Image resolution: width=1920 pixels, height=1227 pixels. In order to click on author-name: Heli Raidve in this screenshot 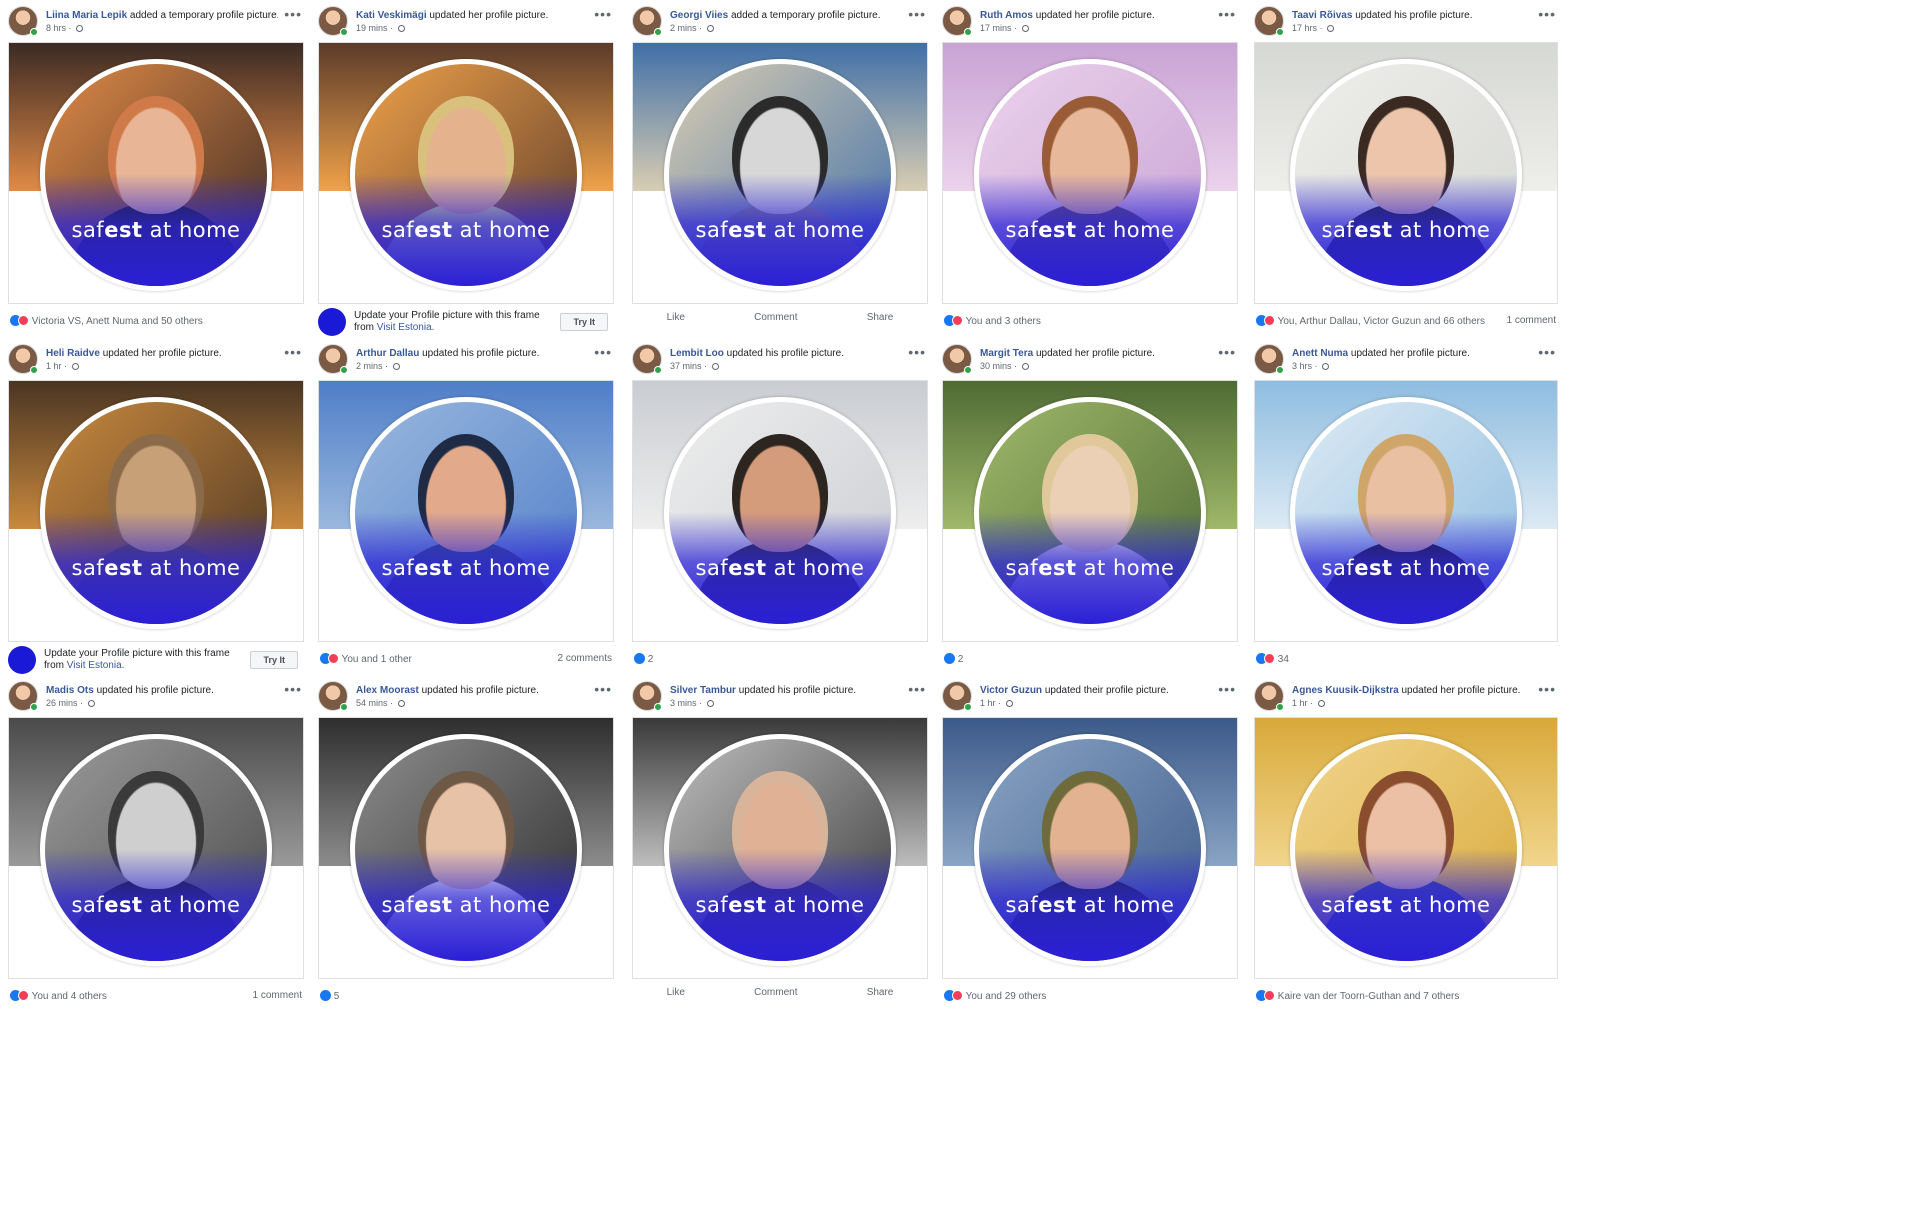, I will do `click(73, 353)`.